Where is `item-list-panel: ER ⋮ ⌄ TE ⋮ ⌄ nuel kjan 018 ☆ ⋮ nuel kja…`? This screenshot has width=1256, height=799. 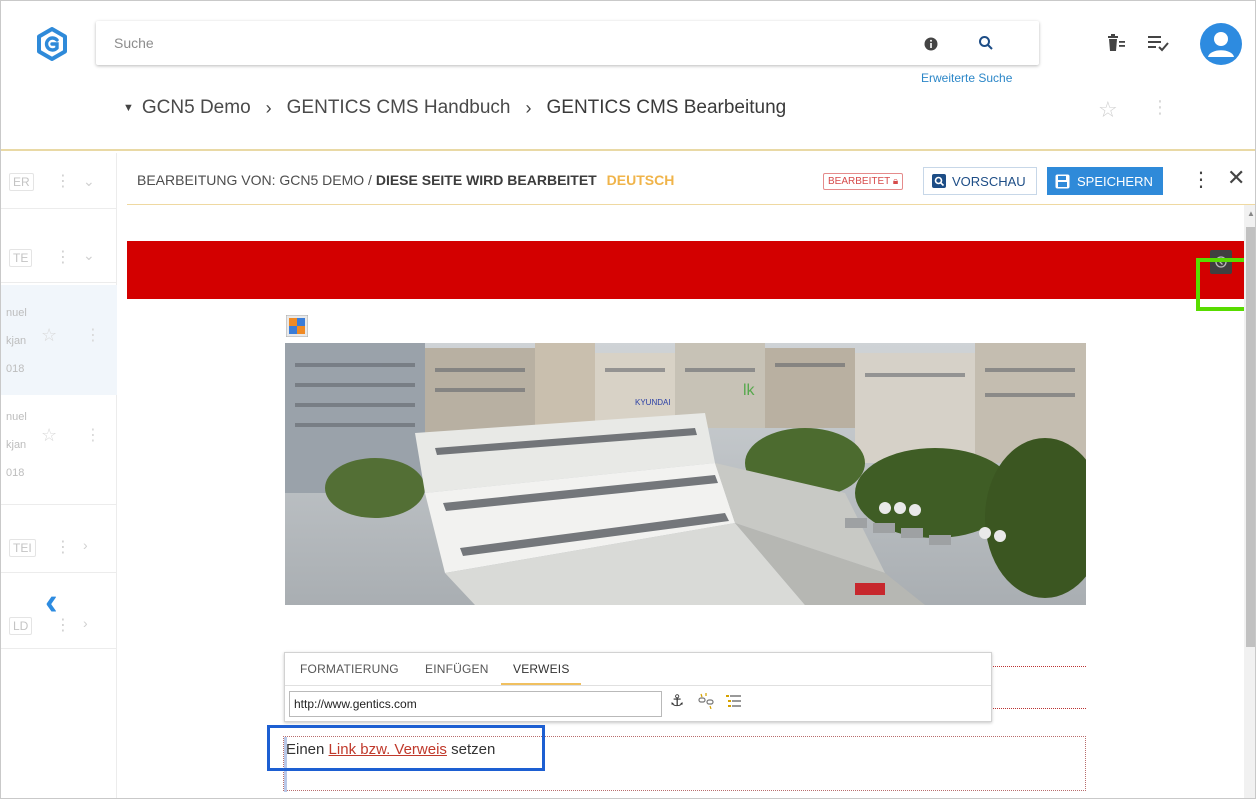
item-list-panel: ER ⋮ ⌄ TE ⋮ ⌄ nuel kjan 018 ☆ ⋮ nuel kja… is located at coordinates (59, 475).